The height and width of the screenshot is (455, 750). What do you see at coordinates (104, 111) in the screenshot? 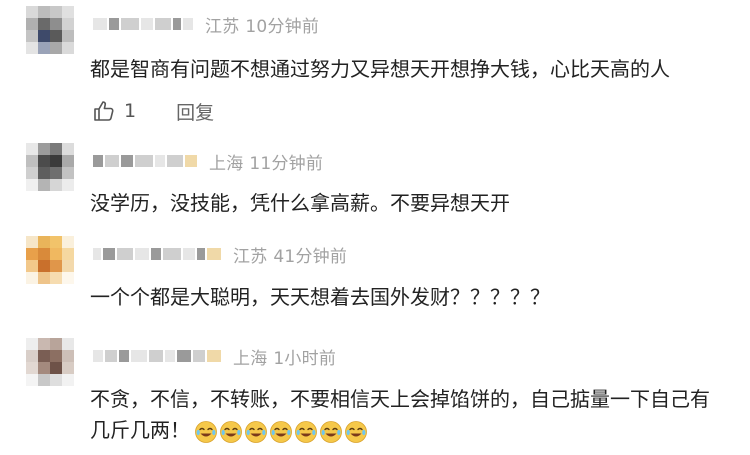
I see `thumbs-up-icon` at bounding box center [104, 111].